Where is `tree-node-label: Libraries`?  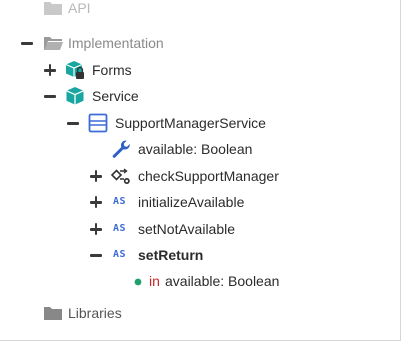
tree-node-label: Libraries is located at coordinates (95, 313).